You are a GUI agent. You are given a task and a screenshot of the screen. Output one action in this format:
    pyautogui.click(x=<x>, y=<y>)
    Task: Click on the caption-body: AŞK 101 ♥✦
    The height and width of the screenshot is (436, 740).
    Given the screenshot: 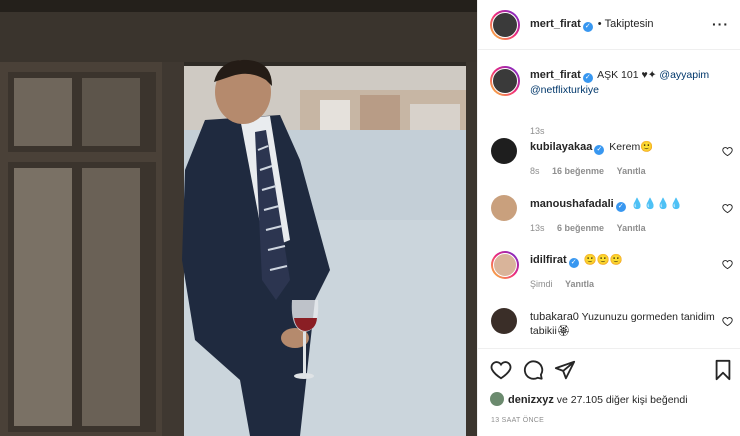 What is the action you would take?
    pyautogui.click(x=627, y=75)
    